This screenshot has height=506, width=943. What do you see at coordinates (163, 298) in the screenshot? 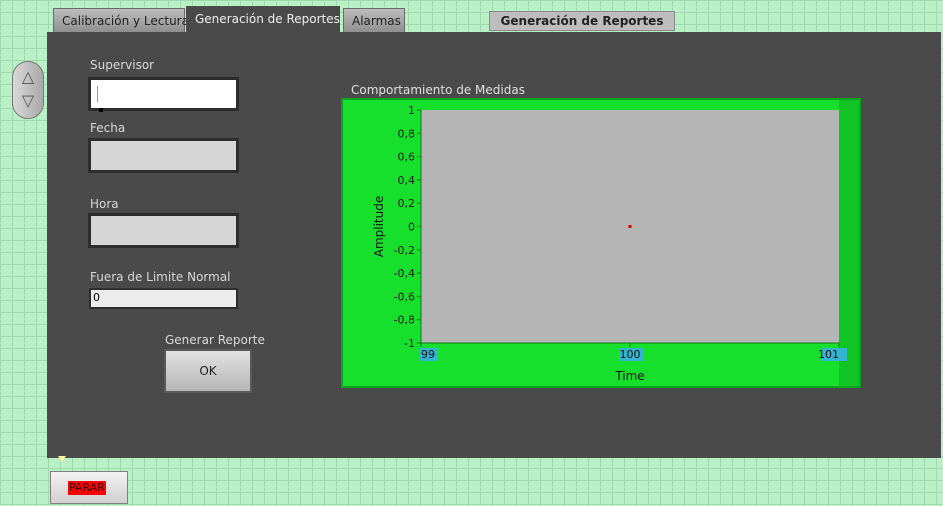
I see `fuera-limite-field: 0` at bounding box center [163, 298].